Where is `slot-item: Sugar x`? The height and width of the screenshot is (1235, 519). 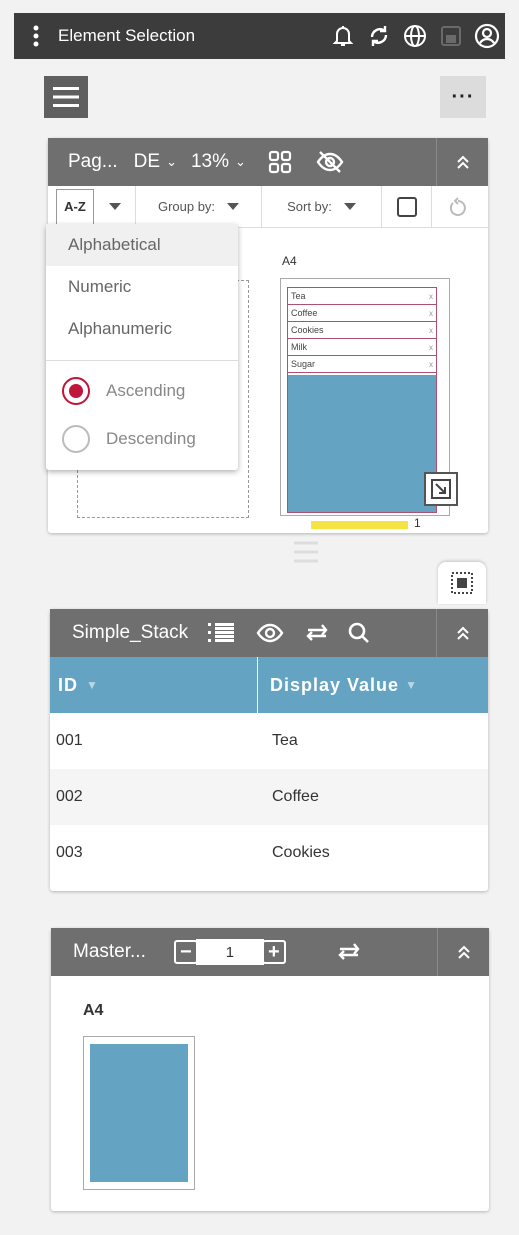
slot-item: Sugar x is located at coordinates (362, 364).